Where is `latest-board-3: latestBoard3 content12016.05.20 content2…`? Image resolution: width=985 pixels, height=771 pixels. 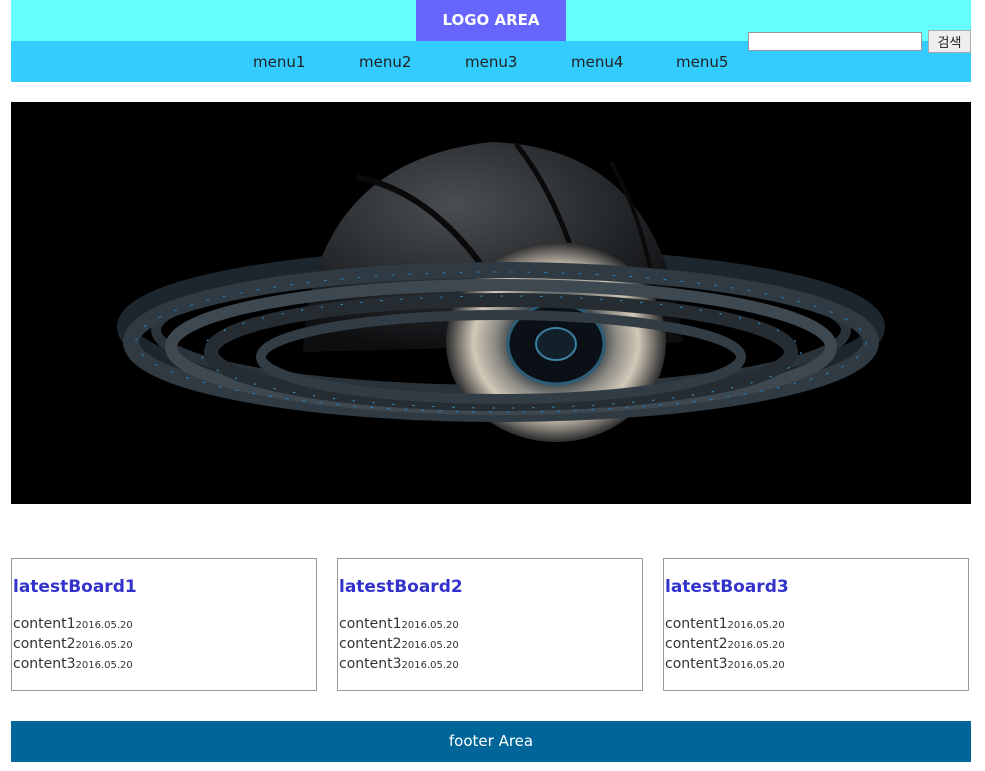 latest-board-3: latestBoard3 content12016.05.20 content2… is located at coordinates (816, 624).